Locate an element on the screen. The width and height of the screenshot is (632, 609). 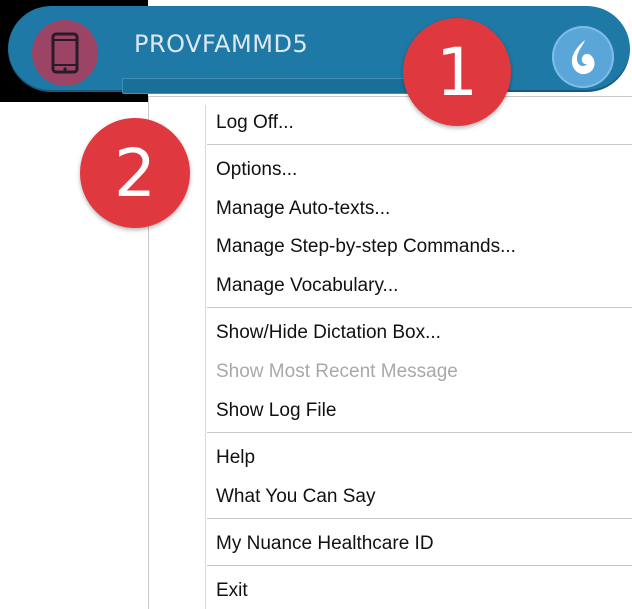
menu-item-help: Help is located at coordinates (235, 458).